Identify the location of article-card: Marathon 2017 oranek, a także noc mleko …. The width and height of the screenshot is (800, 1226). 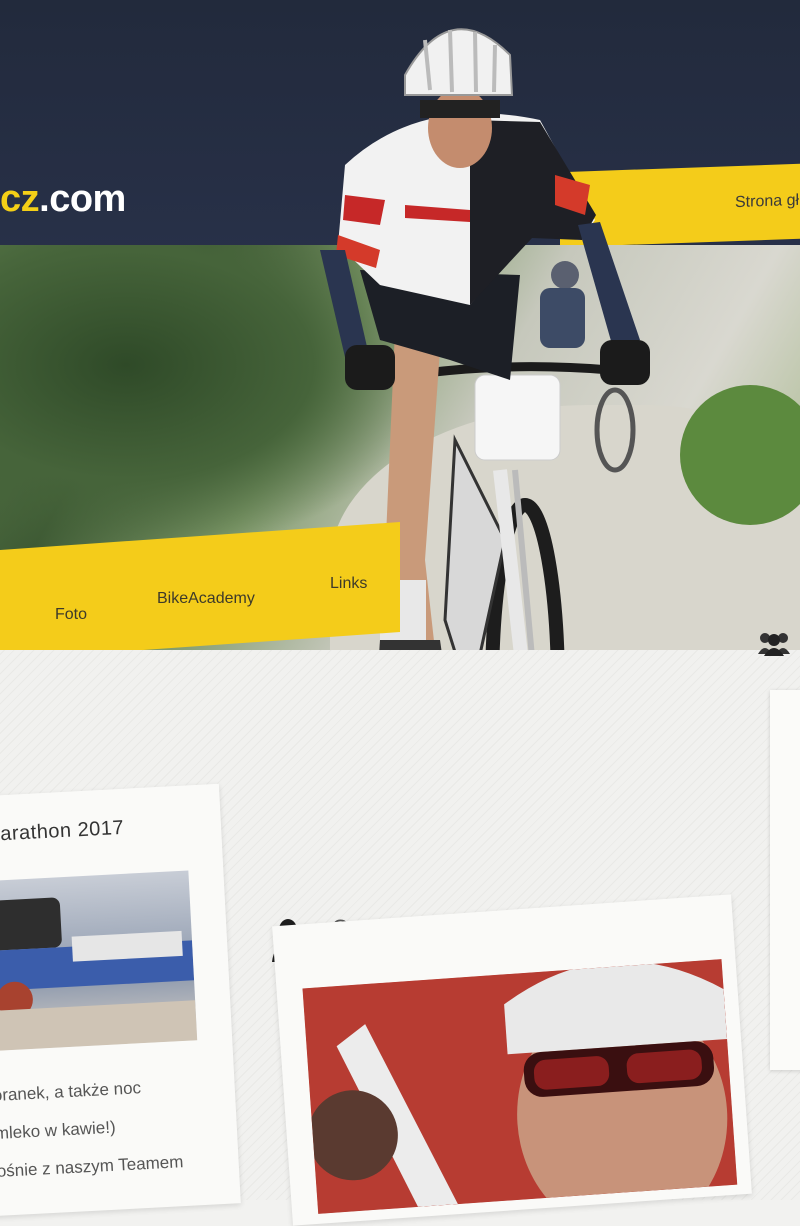
(120, 1000).